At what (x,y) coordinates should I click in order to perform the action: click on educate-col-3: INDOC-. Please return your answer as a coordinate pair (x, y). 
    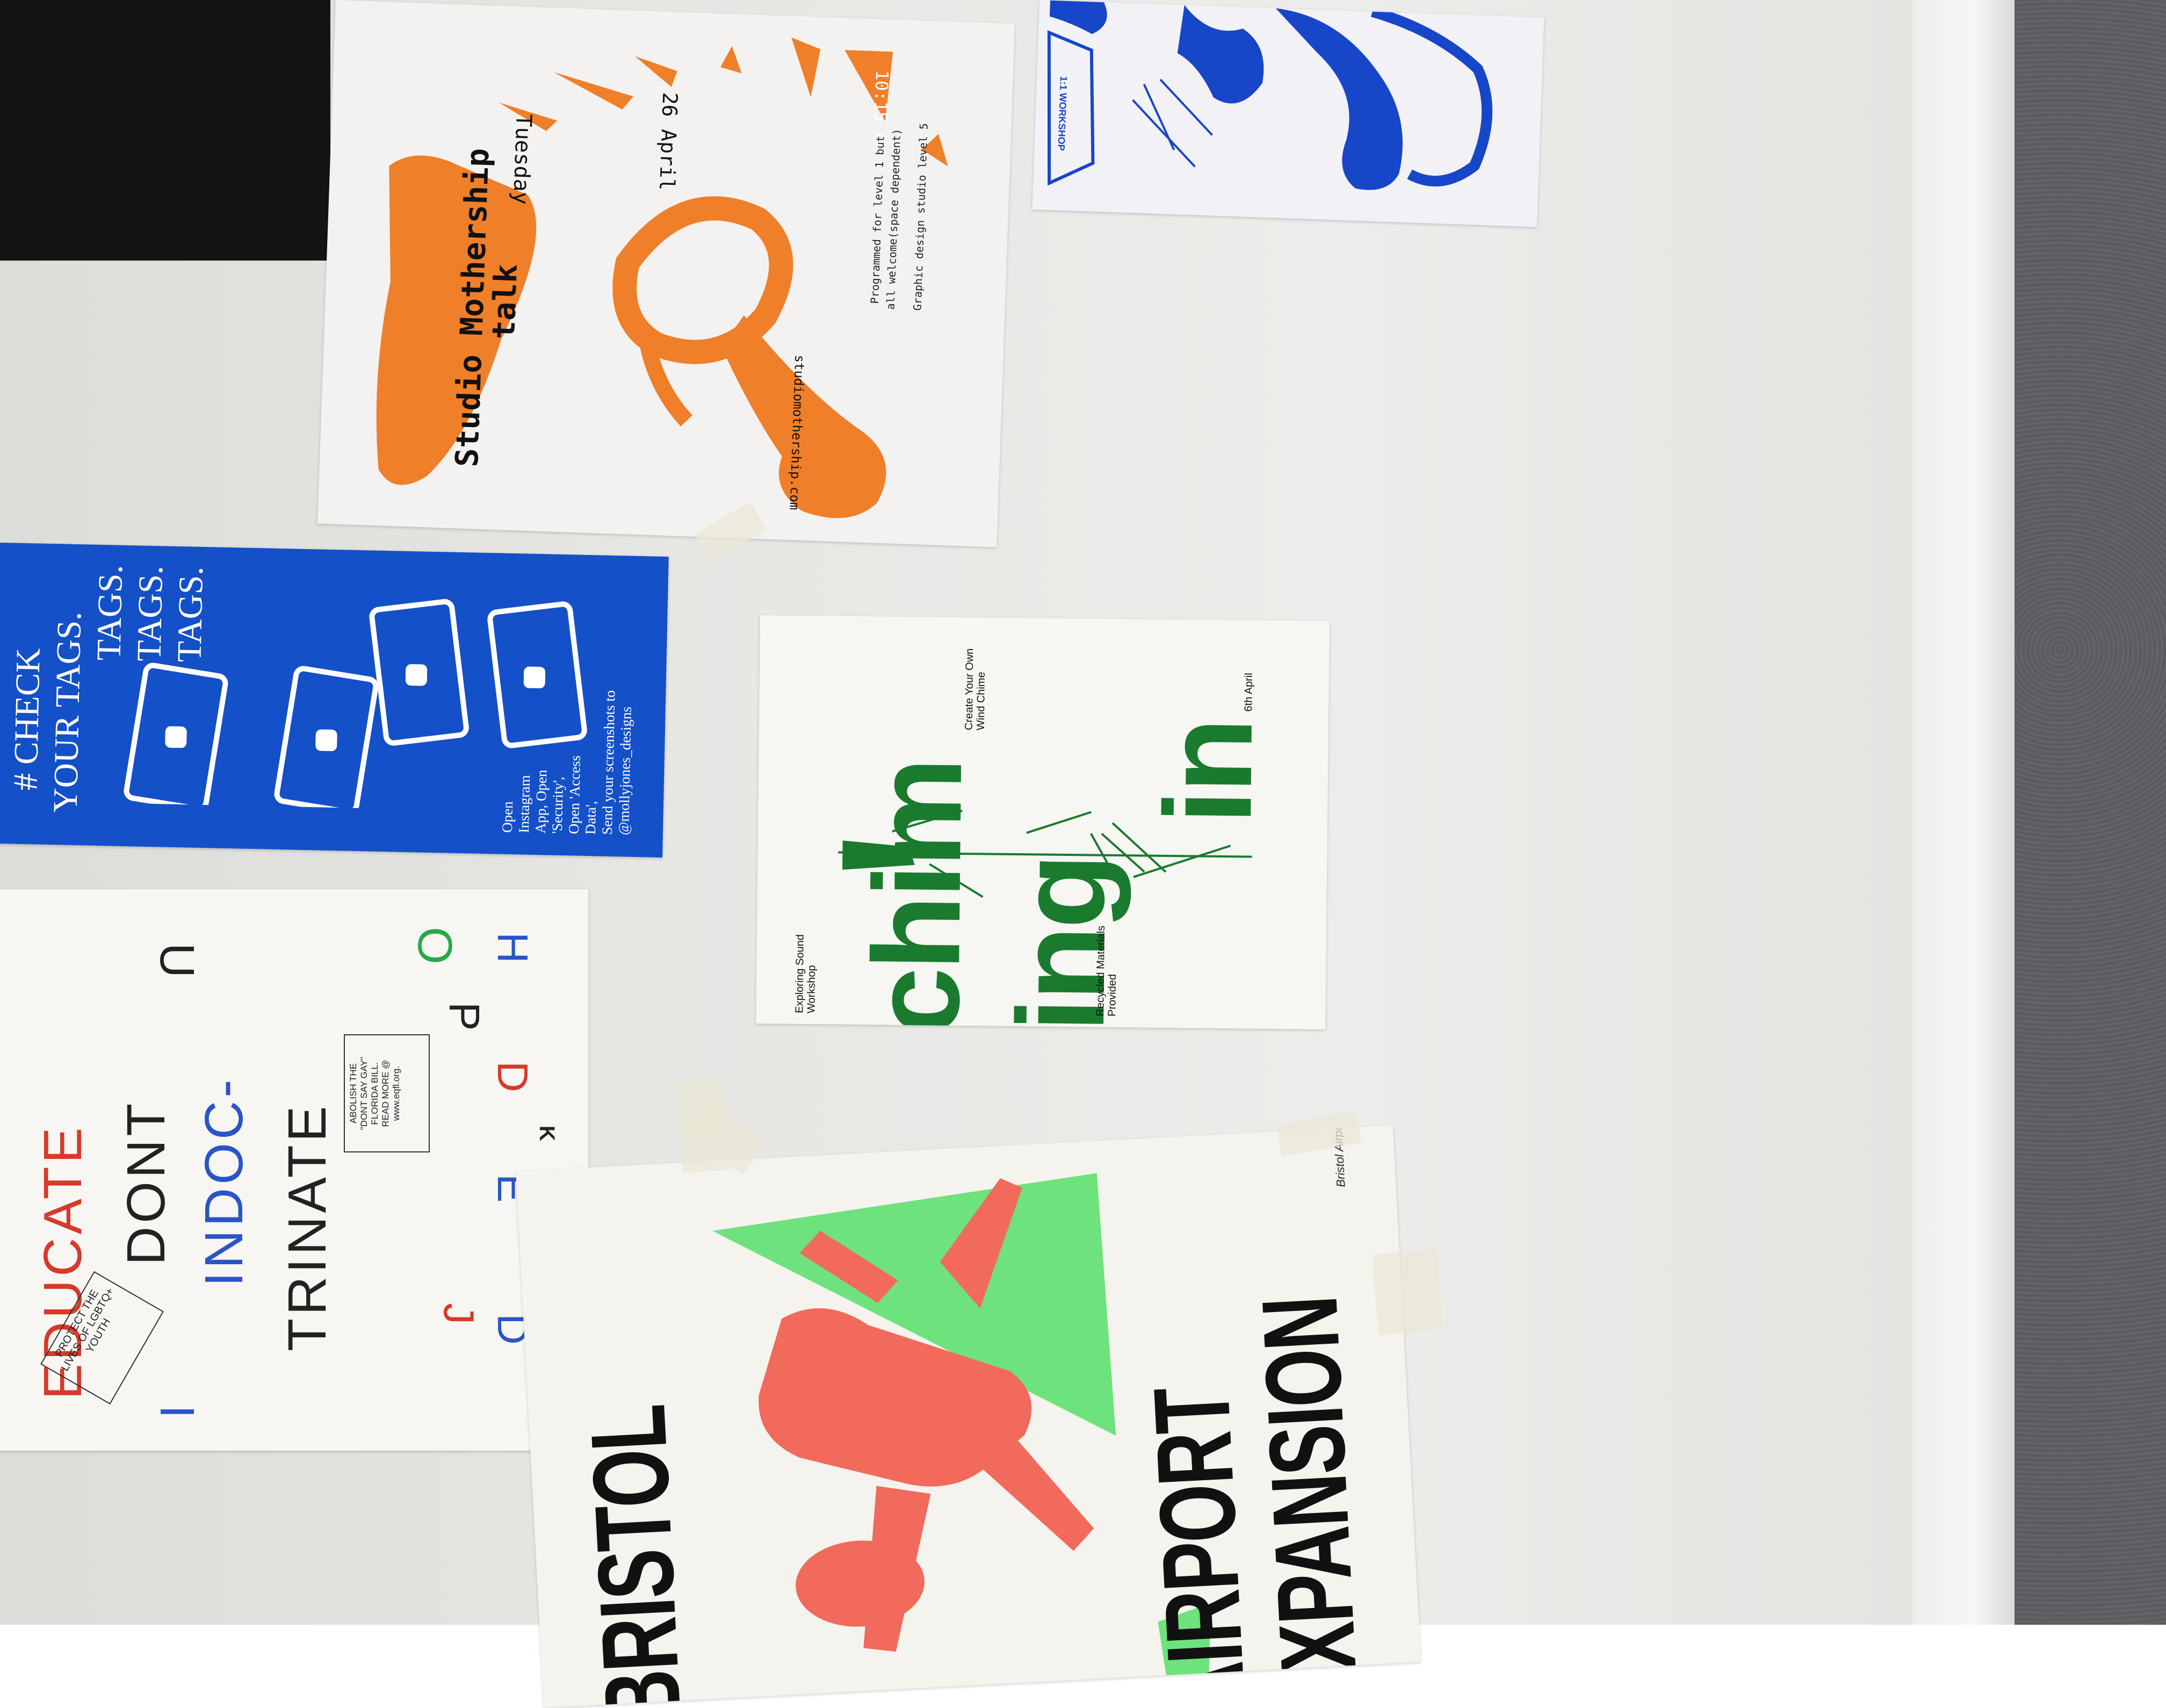
    Looking at the image, I should click on (224, 1181).